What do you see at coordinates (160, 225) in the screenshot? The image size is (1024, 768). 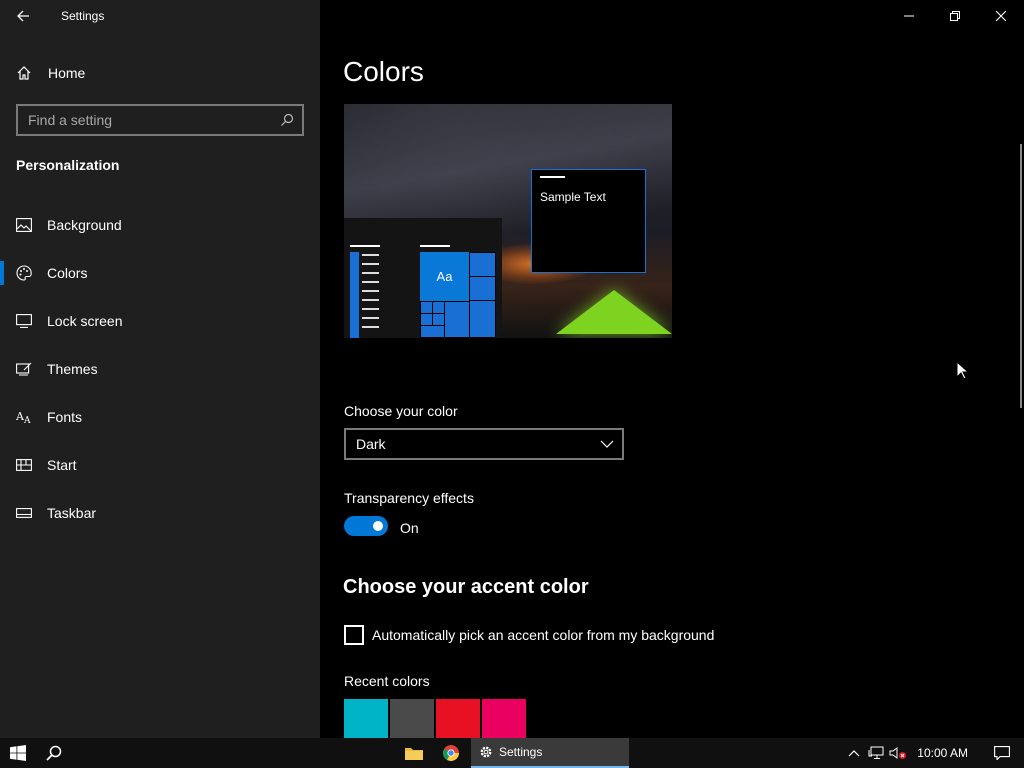 I see `sidebar-item-background: Background` at bounding box center [160, 225].